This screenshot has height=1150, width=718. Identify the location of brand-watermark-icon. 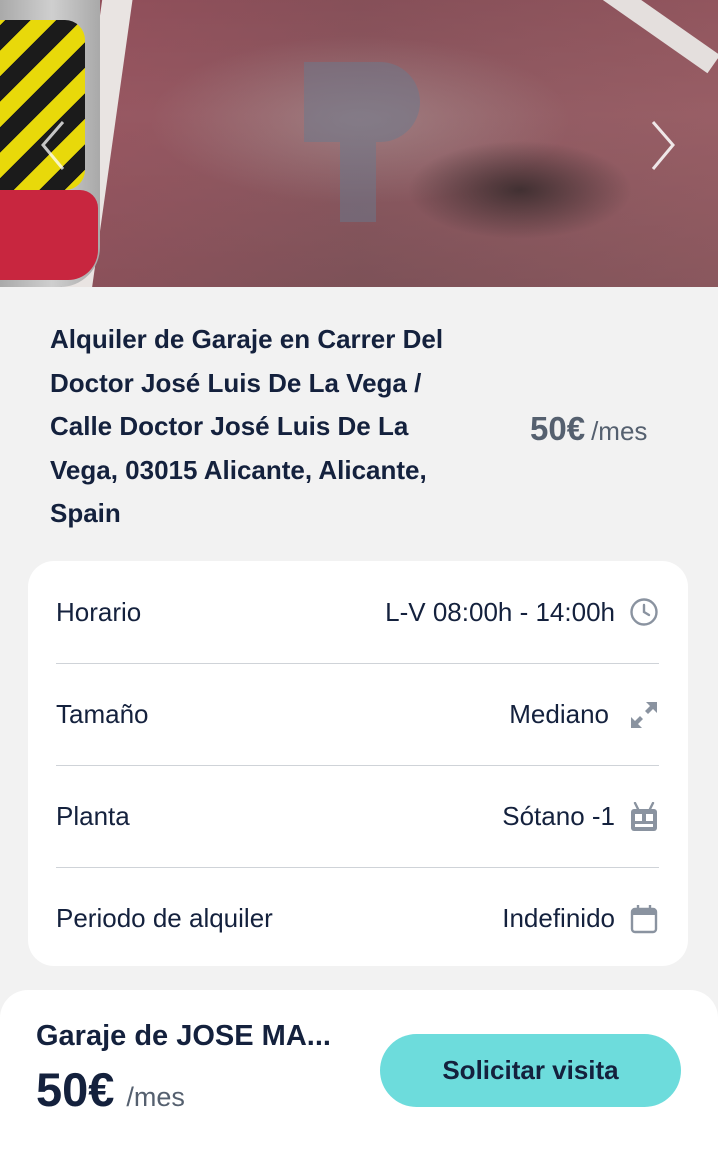
(362, 142).